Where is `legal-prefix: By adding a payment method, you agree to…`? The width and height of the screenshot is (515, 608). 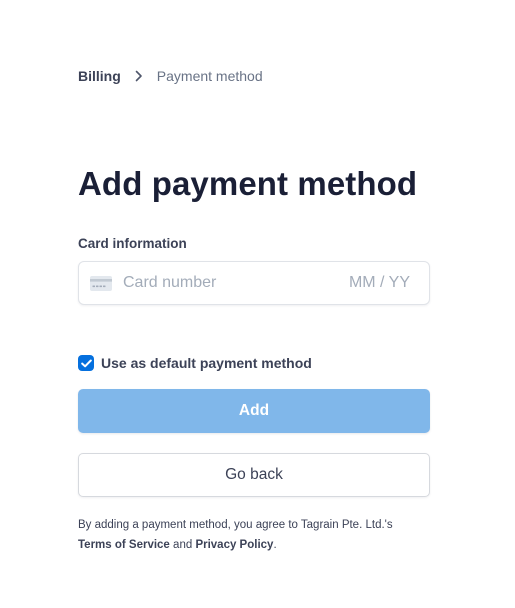
legal-prefix: By adding a payment method, you agree to… is located at coordinates (235, 525).